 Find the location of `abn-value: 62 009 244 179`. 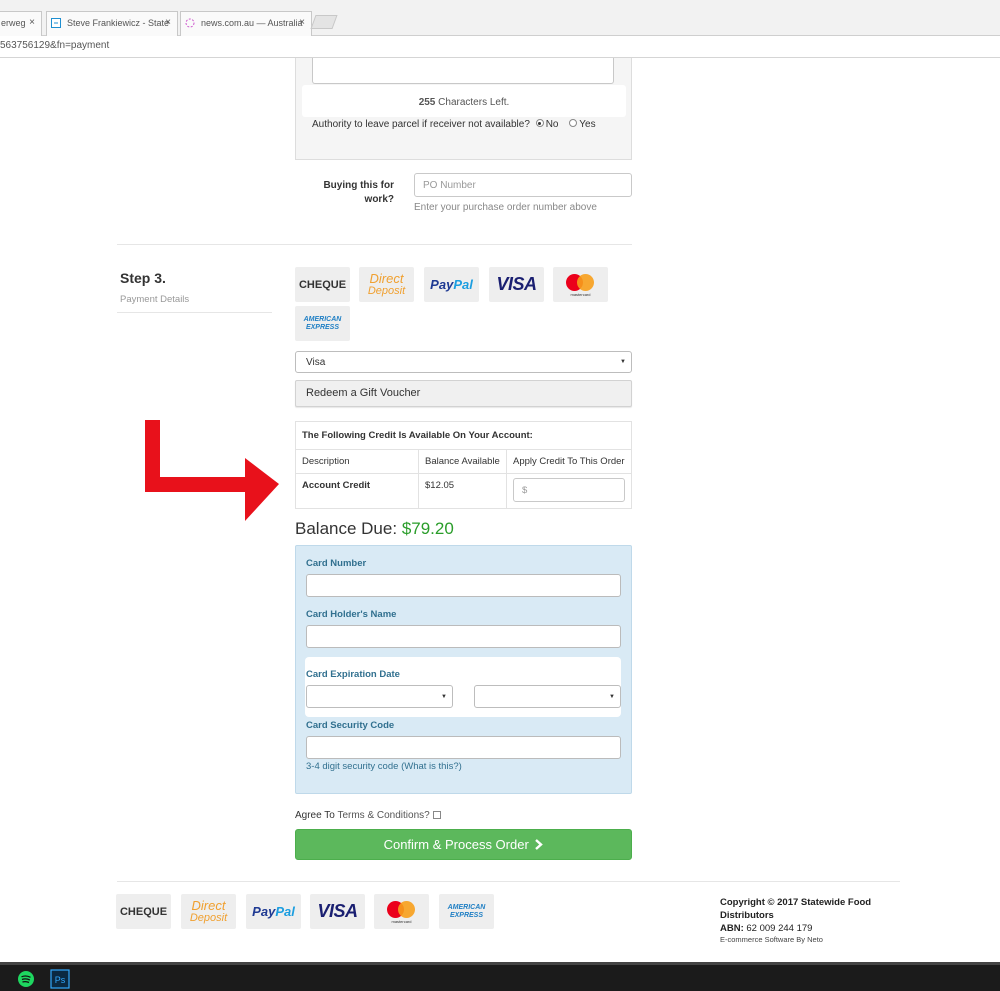

abn-value: 62 009 244 179 is located at coordinates (779, 928).